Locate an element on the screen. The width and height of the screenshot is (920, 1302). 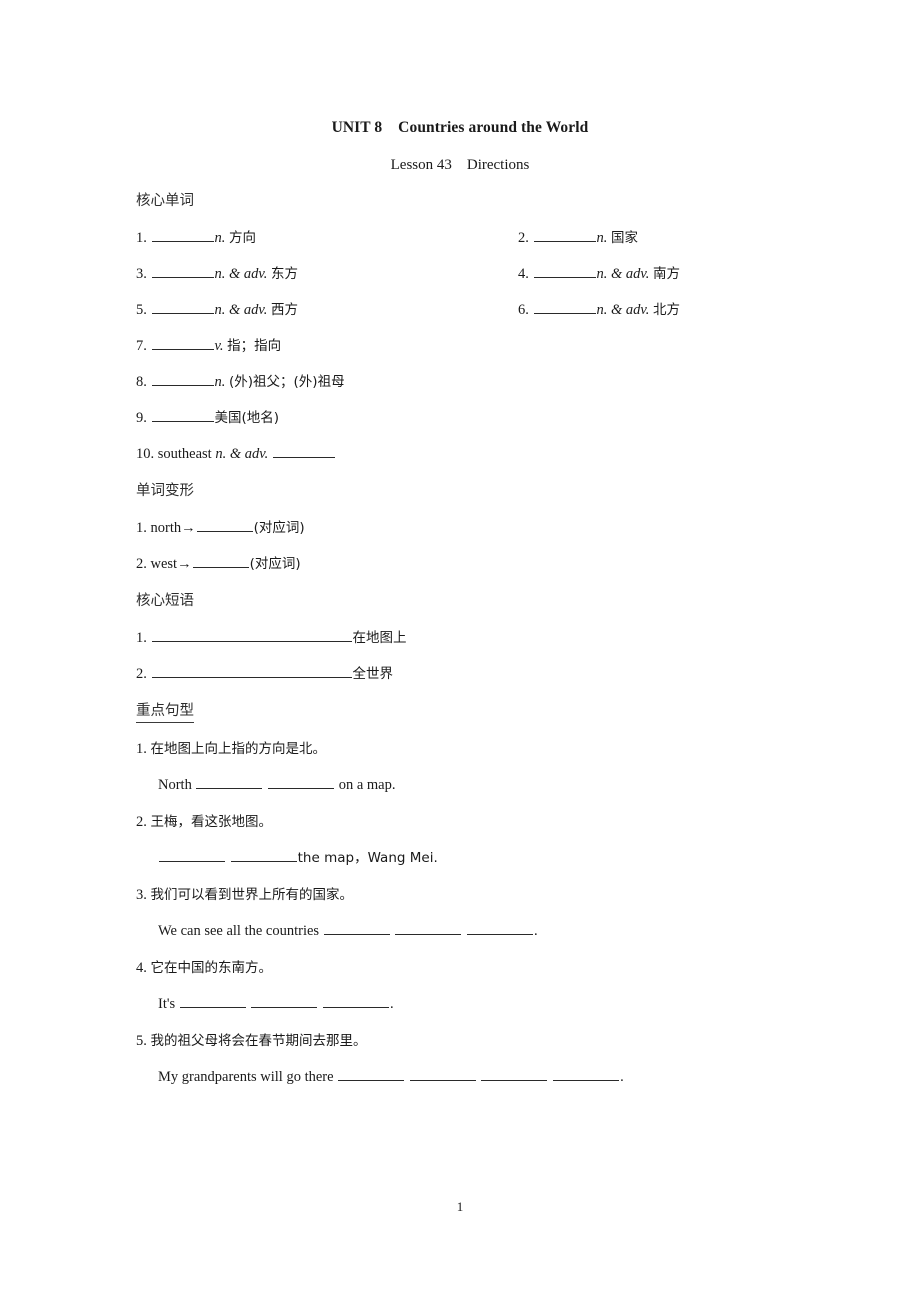
phrase-item-2: 2. 全世界 is located at coordinates (264, 674).